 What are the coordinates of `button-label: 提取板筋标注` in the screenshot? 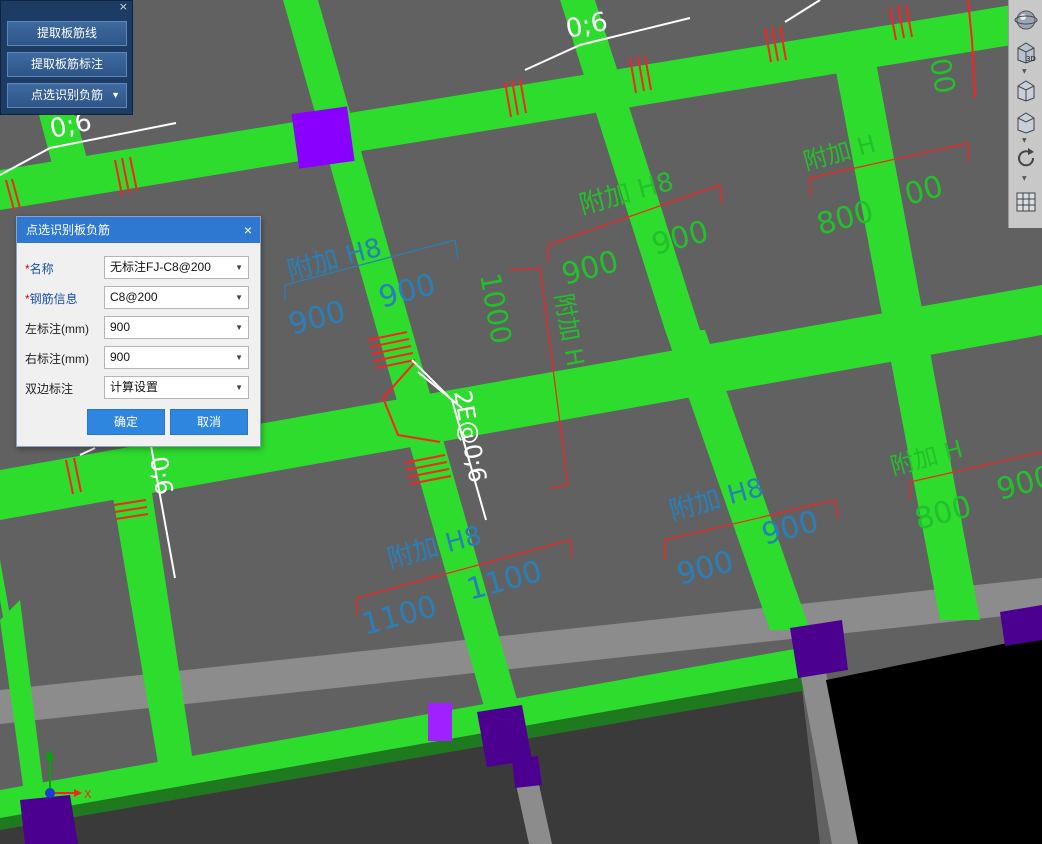 It's located at (66, 64).